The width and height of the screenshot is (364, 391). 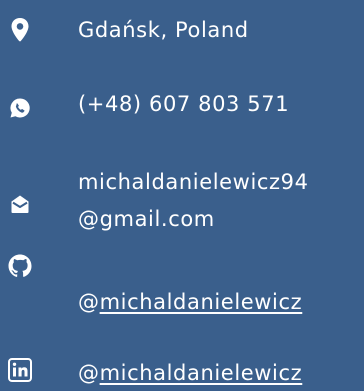 I want to click on linkedin-link: @michaldanielewicz, so click(x=190, y=373).